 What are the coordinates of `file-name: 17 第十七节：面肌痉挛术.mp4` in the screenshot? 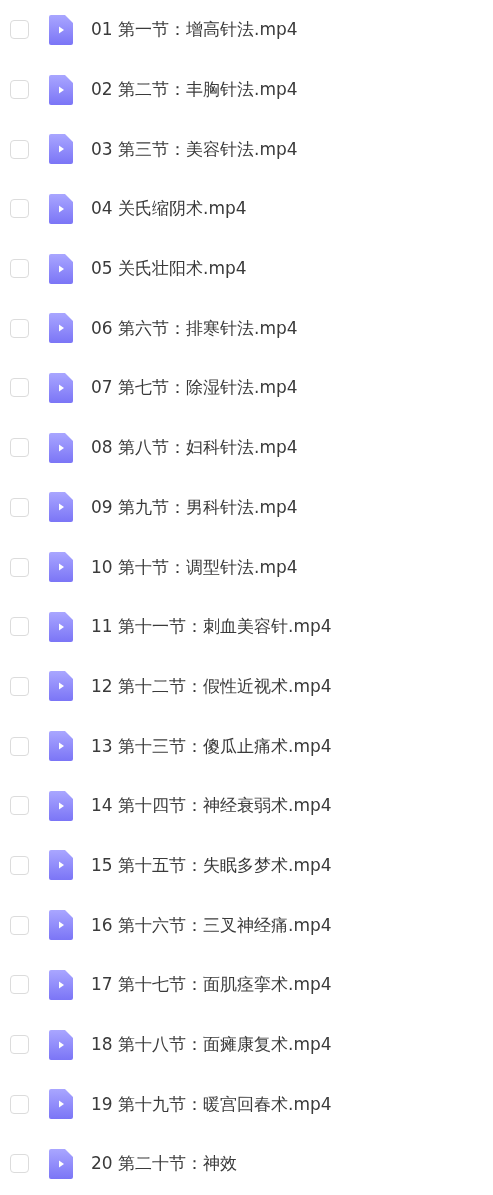 It's located at (211, 985).